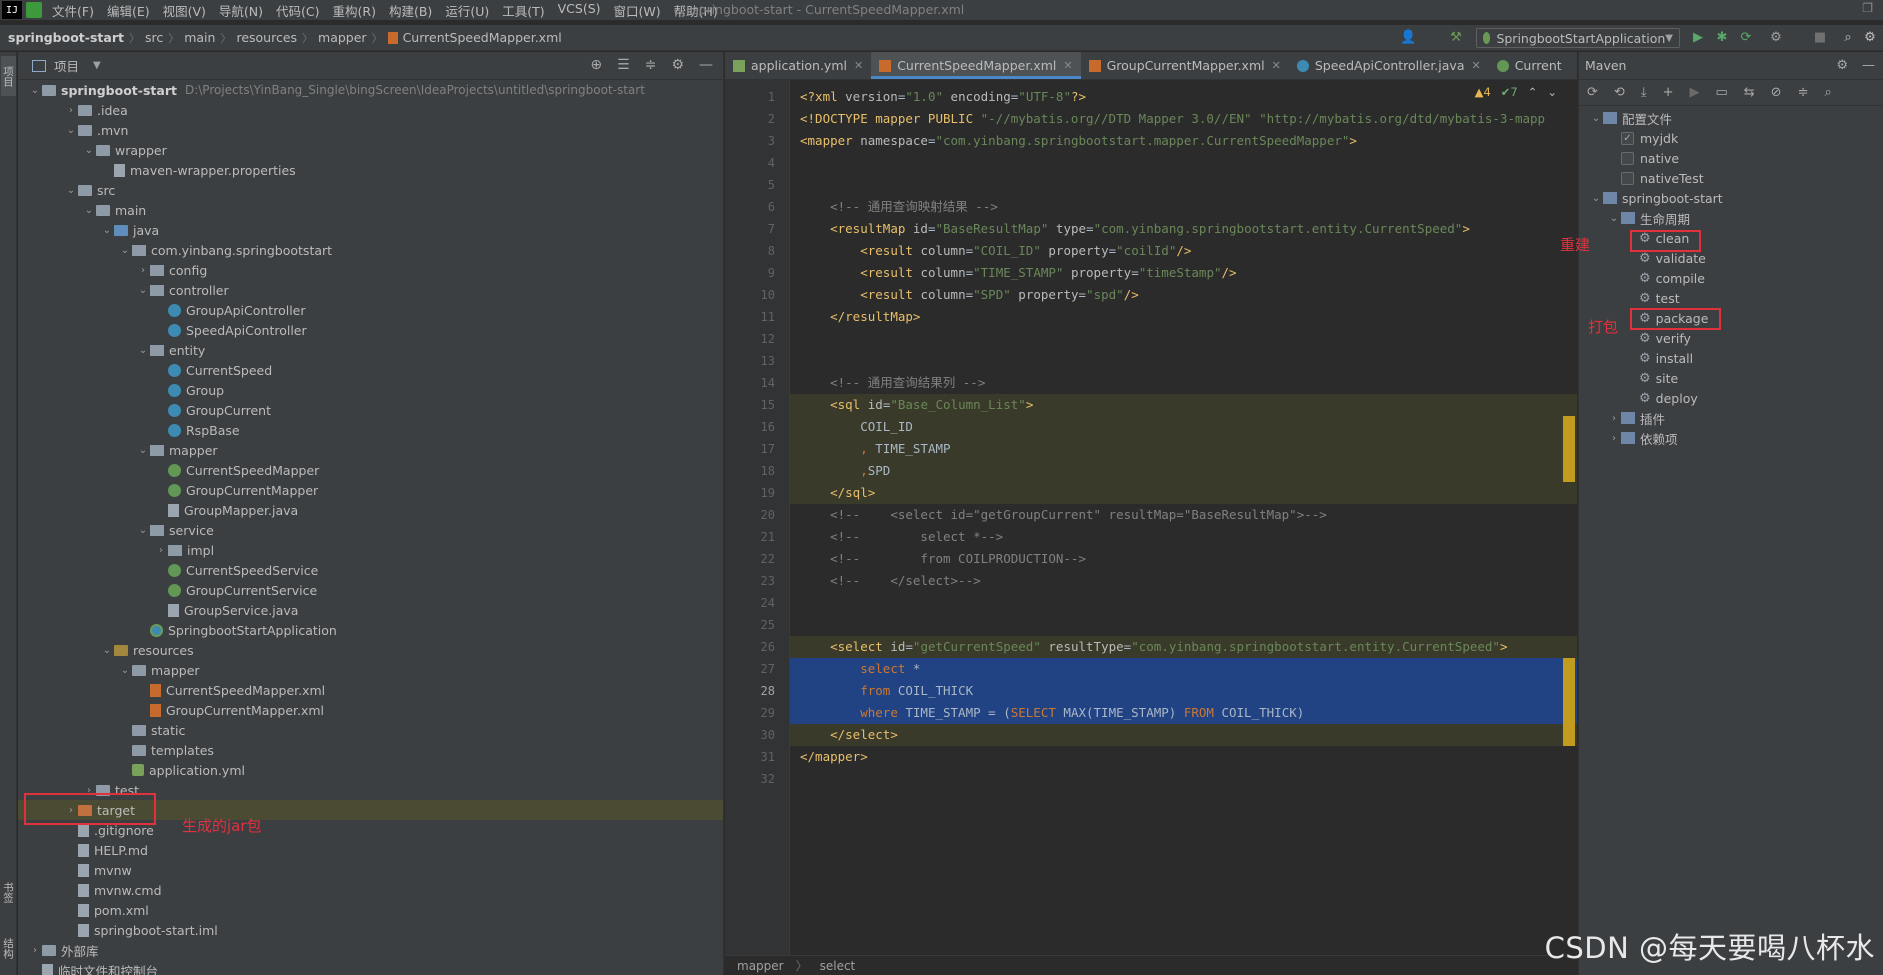 Image resolution: width=1883 pixels, height=975 pixels. What do you see at coordinates (1183, 207) in the screenshot?
I see `code-line: <!-- 通用查询映射结果 -->` at bounding box center [1183, 207].